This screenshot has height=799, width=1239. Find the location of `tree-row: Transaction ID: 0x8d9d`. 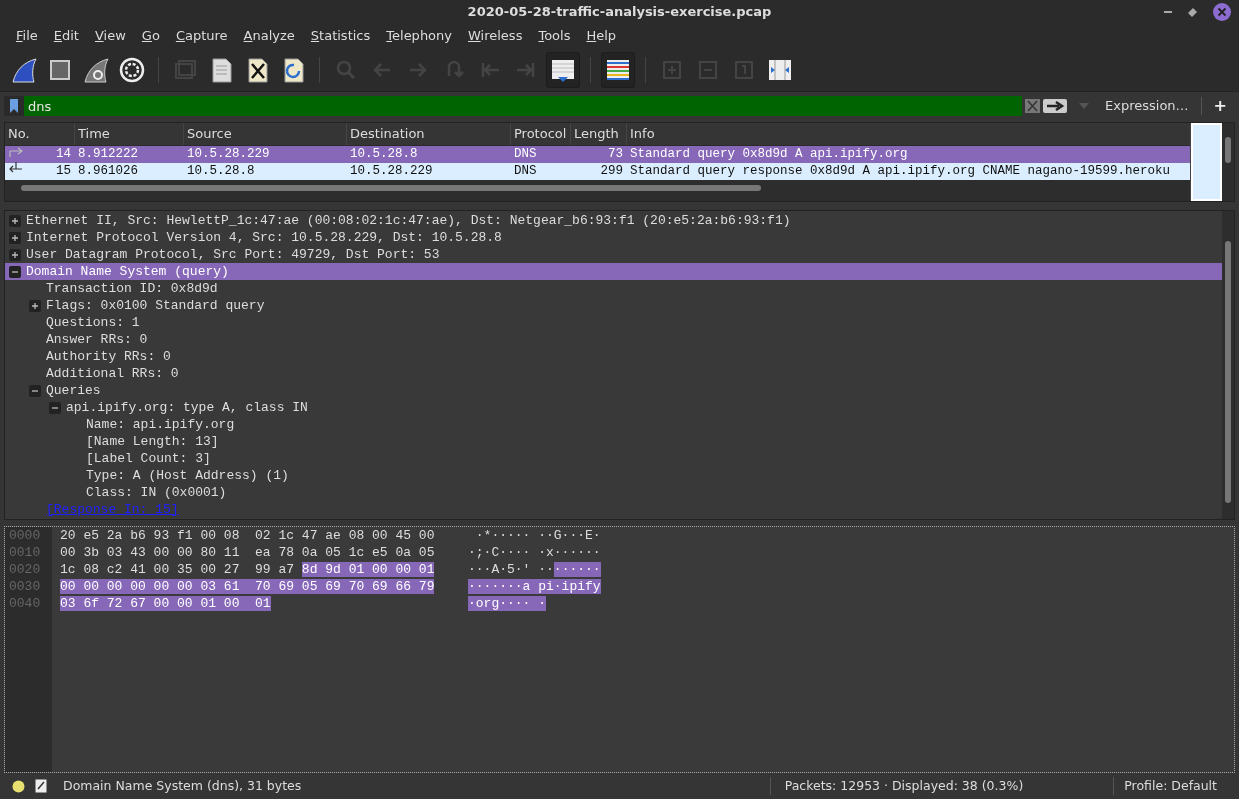

tree-row: Transaction ID: 0x8d9d is located at coordinates (613, 288).